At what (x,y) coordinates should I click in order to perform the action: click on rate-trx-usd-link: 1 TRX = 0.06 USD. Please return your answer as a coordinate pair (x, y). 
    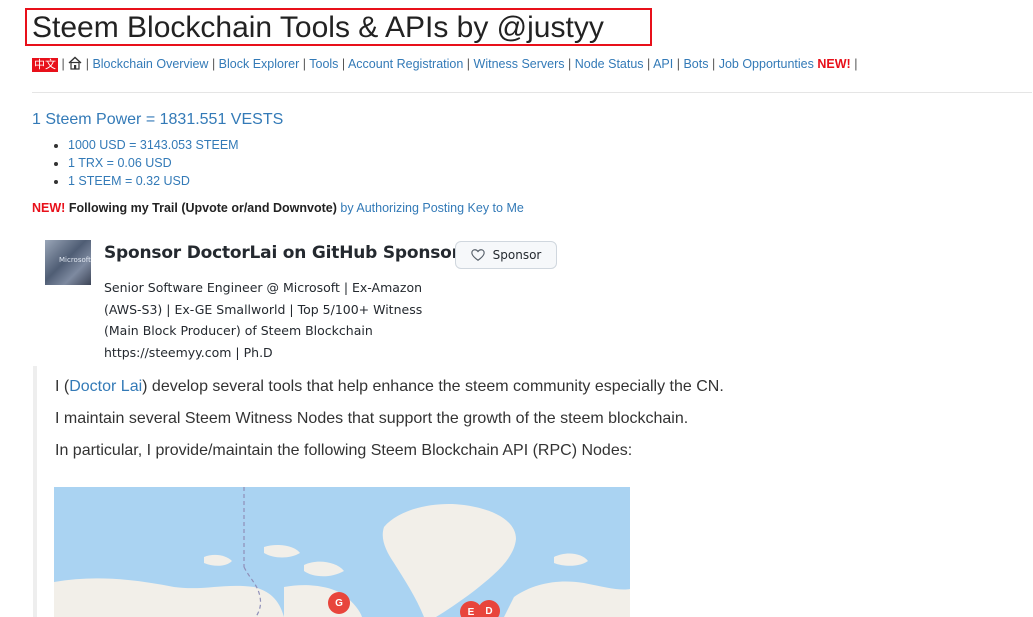
    Looking at the image, I should click on (120, 163).